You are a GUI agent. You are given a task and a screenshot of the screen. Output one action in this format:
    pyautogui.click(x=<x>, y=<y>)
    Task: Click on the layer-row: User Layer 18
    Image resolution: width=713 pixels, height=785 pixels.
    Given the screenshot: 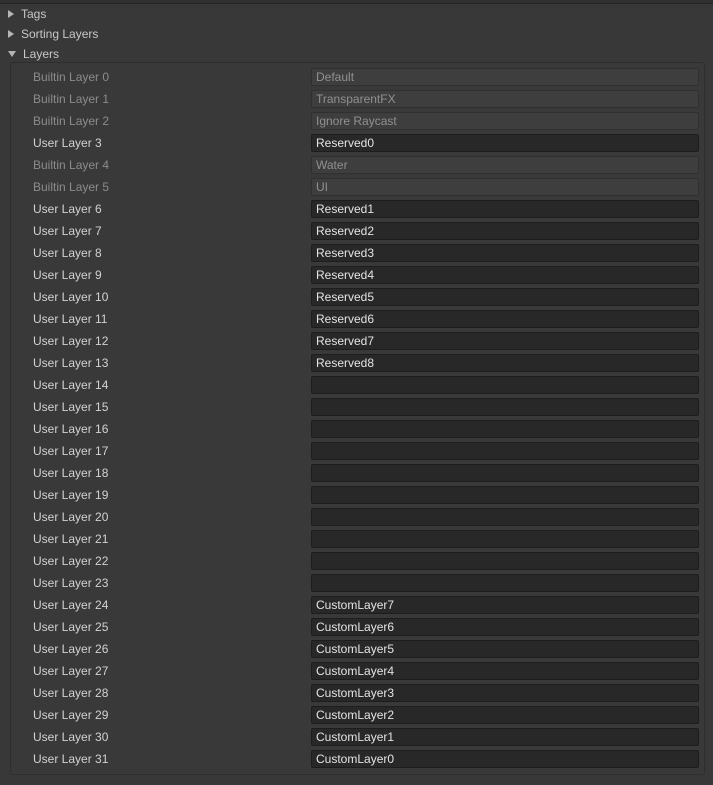 What is the action you would take?
    pyautogui.click(x=357, y=473)
    